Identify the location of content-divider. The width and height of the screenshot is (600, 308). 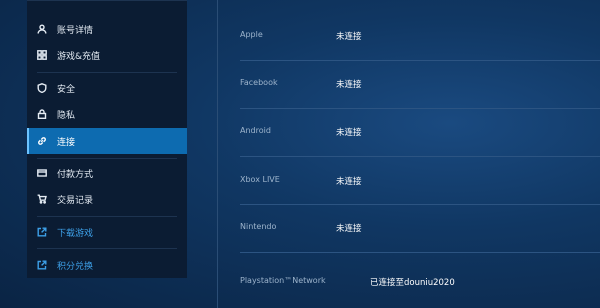
(217, 154).